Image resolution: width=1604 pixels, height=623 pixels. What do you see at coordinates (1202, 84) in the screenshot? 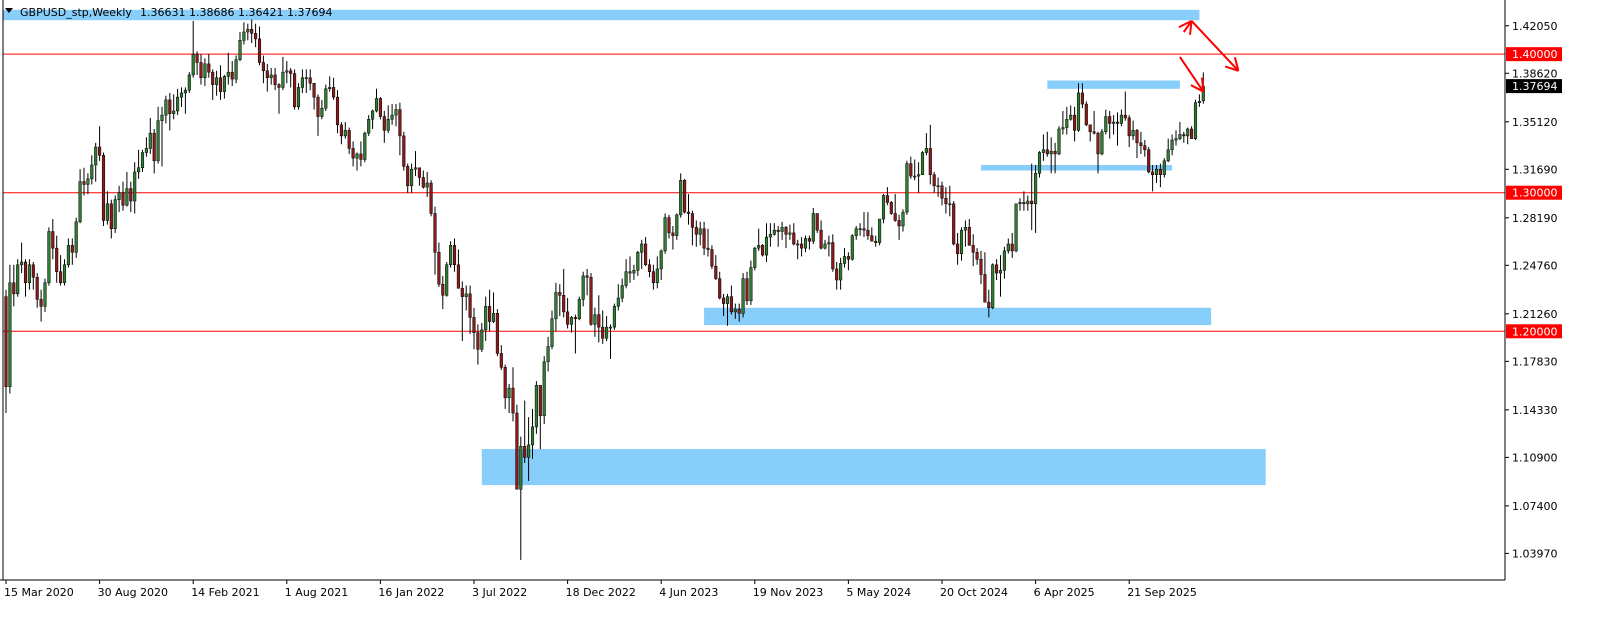
I see `arrow-head` at bounding box center [1202, 84].